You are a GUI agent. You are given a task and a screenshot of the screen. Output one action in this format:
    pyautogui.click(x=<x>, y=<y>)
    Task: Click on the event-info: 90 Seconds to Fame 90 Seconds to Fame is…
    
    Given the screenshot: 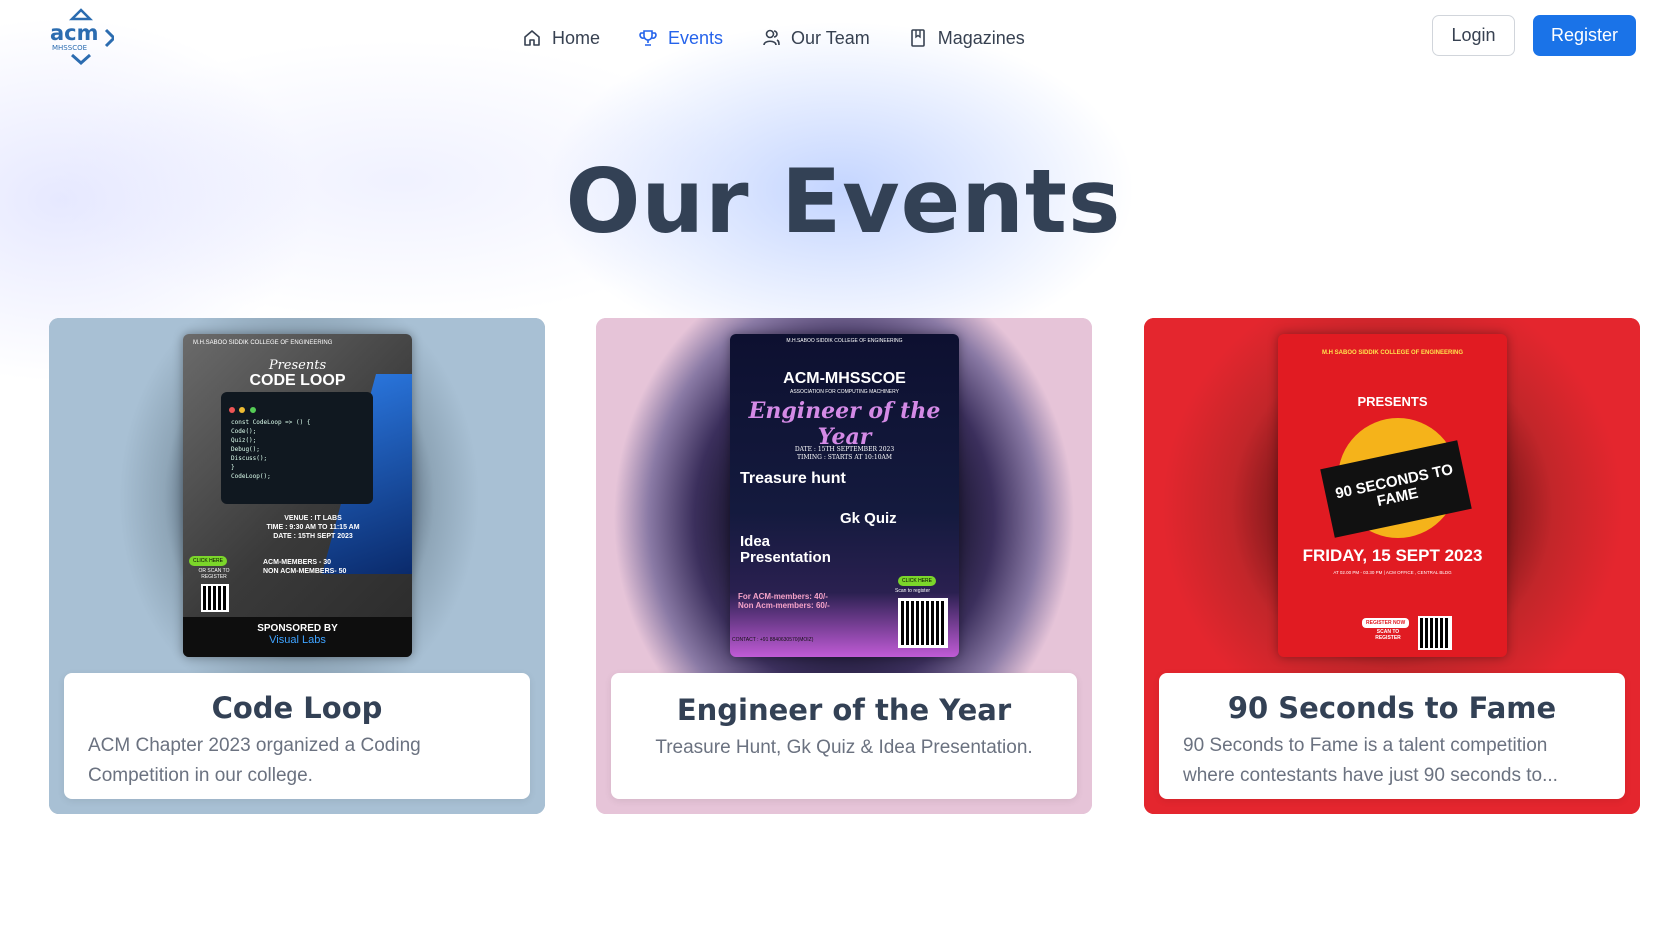 What is the action you would take?
    pyautogui.click(x=1392, y=736)
    